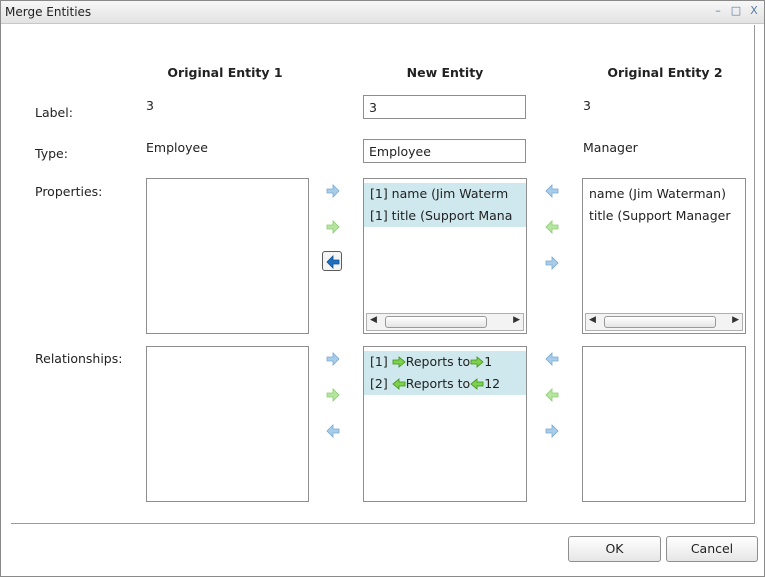  Describe the element at coordinates (754, 11) in the screenshot. I see `close-icon: X` at that location.